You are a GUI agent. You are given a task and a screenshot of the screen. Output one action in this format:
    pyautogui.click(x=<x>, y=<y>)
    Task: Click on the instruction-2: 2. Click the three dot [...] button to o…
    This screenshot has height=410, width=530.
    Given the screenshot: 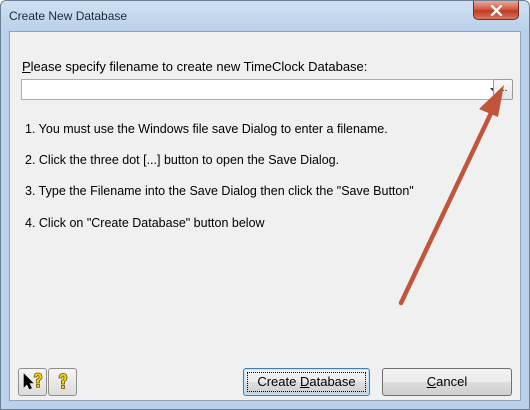 What is the action you would take?
    pyautogui.click(x=182, y=160)
    